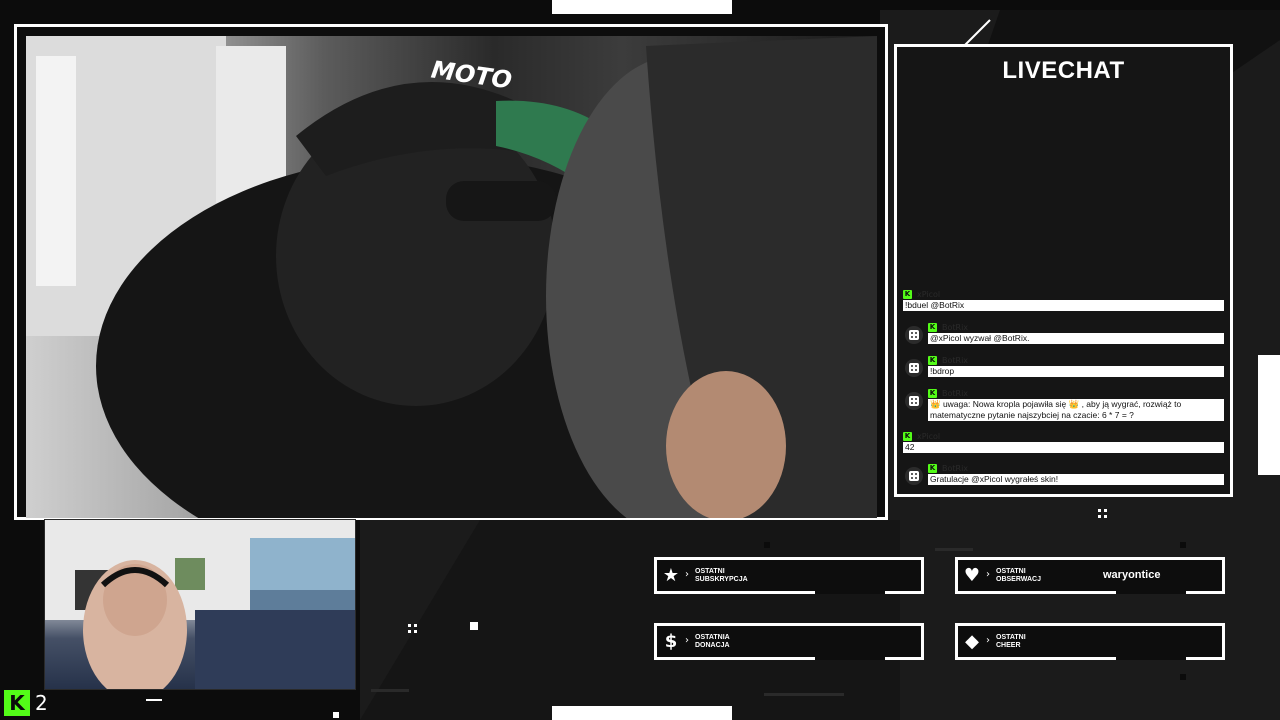 The image size is (1280, 720). I want to click on dollar-icon: $, so click(671, 641).